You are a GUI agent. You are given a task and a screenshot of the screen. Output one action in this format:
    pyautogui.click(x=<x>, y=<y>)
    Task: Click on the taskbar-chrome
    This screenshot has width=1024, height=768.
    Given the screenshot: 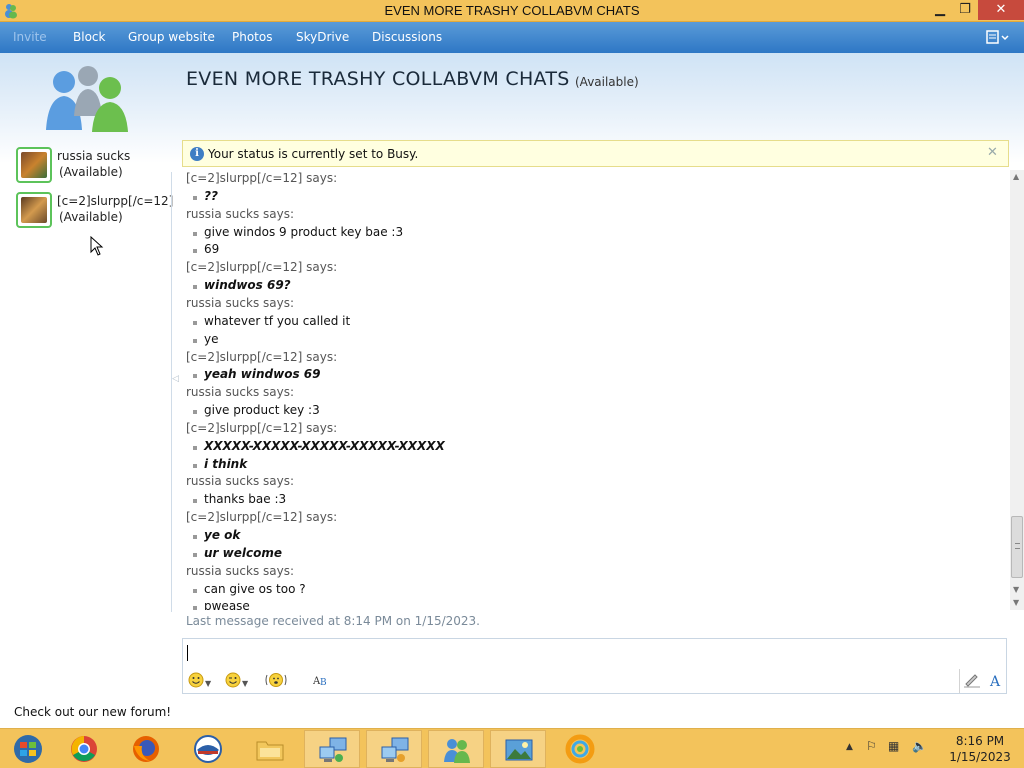 What is the action you would take?
    pyautogui.click(x=84, y=749)
    